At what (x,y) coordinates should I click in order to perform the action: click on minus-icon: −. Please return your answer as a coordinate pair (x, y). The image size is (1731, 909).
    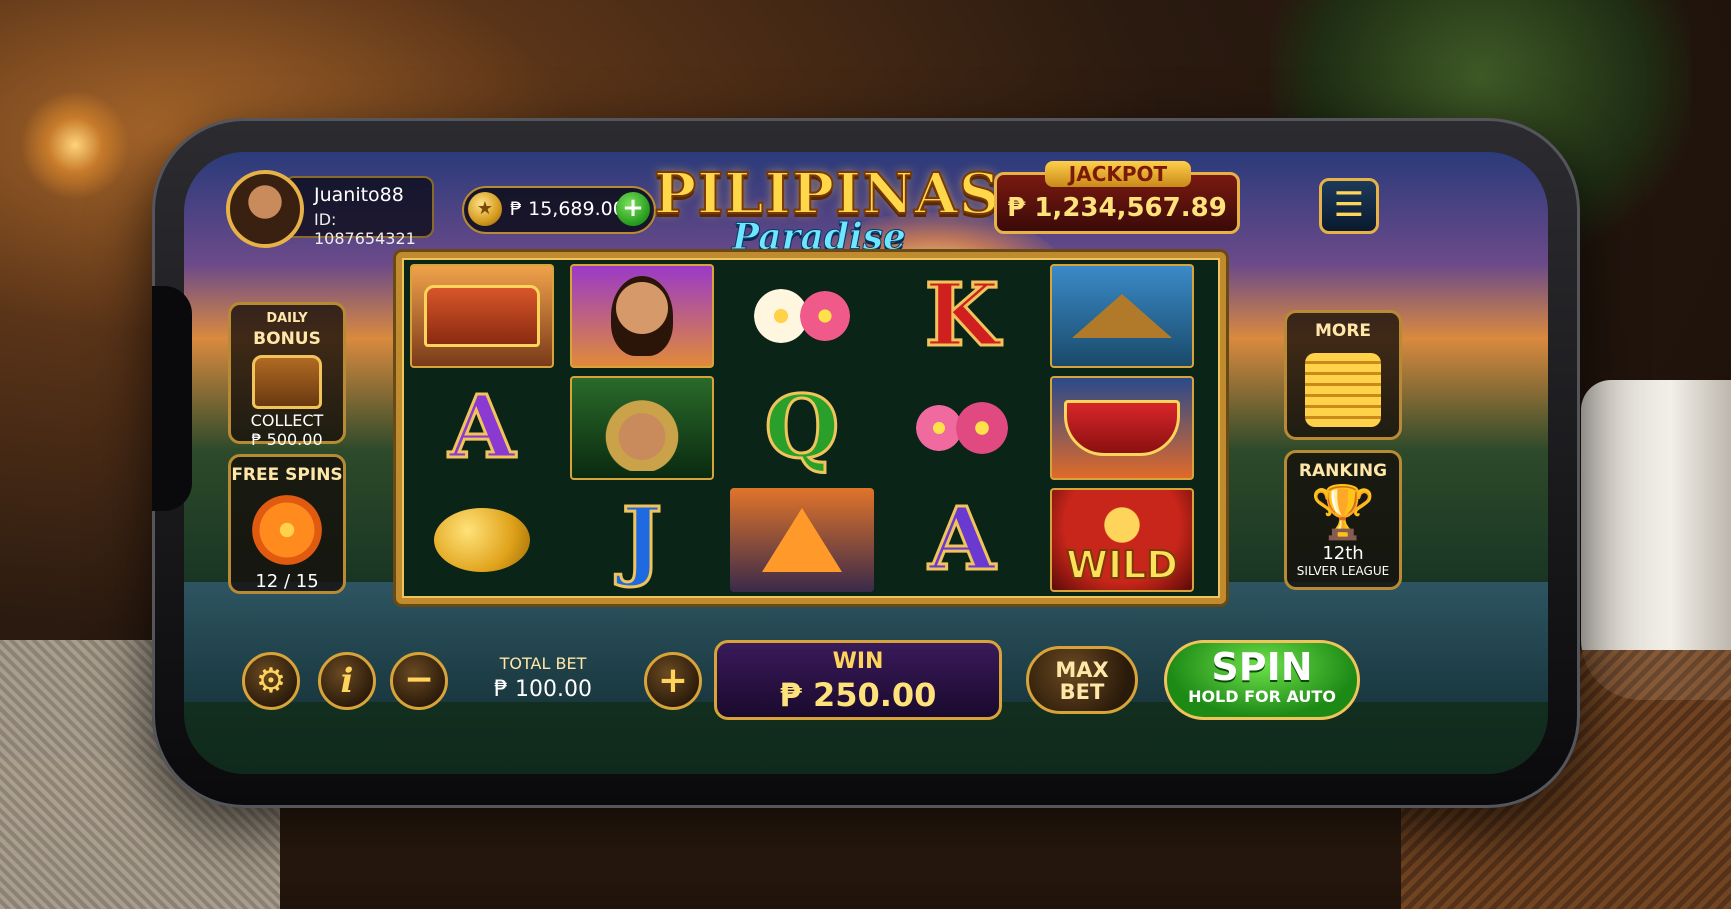
    Looking at the image, I should click on (419, 679).